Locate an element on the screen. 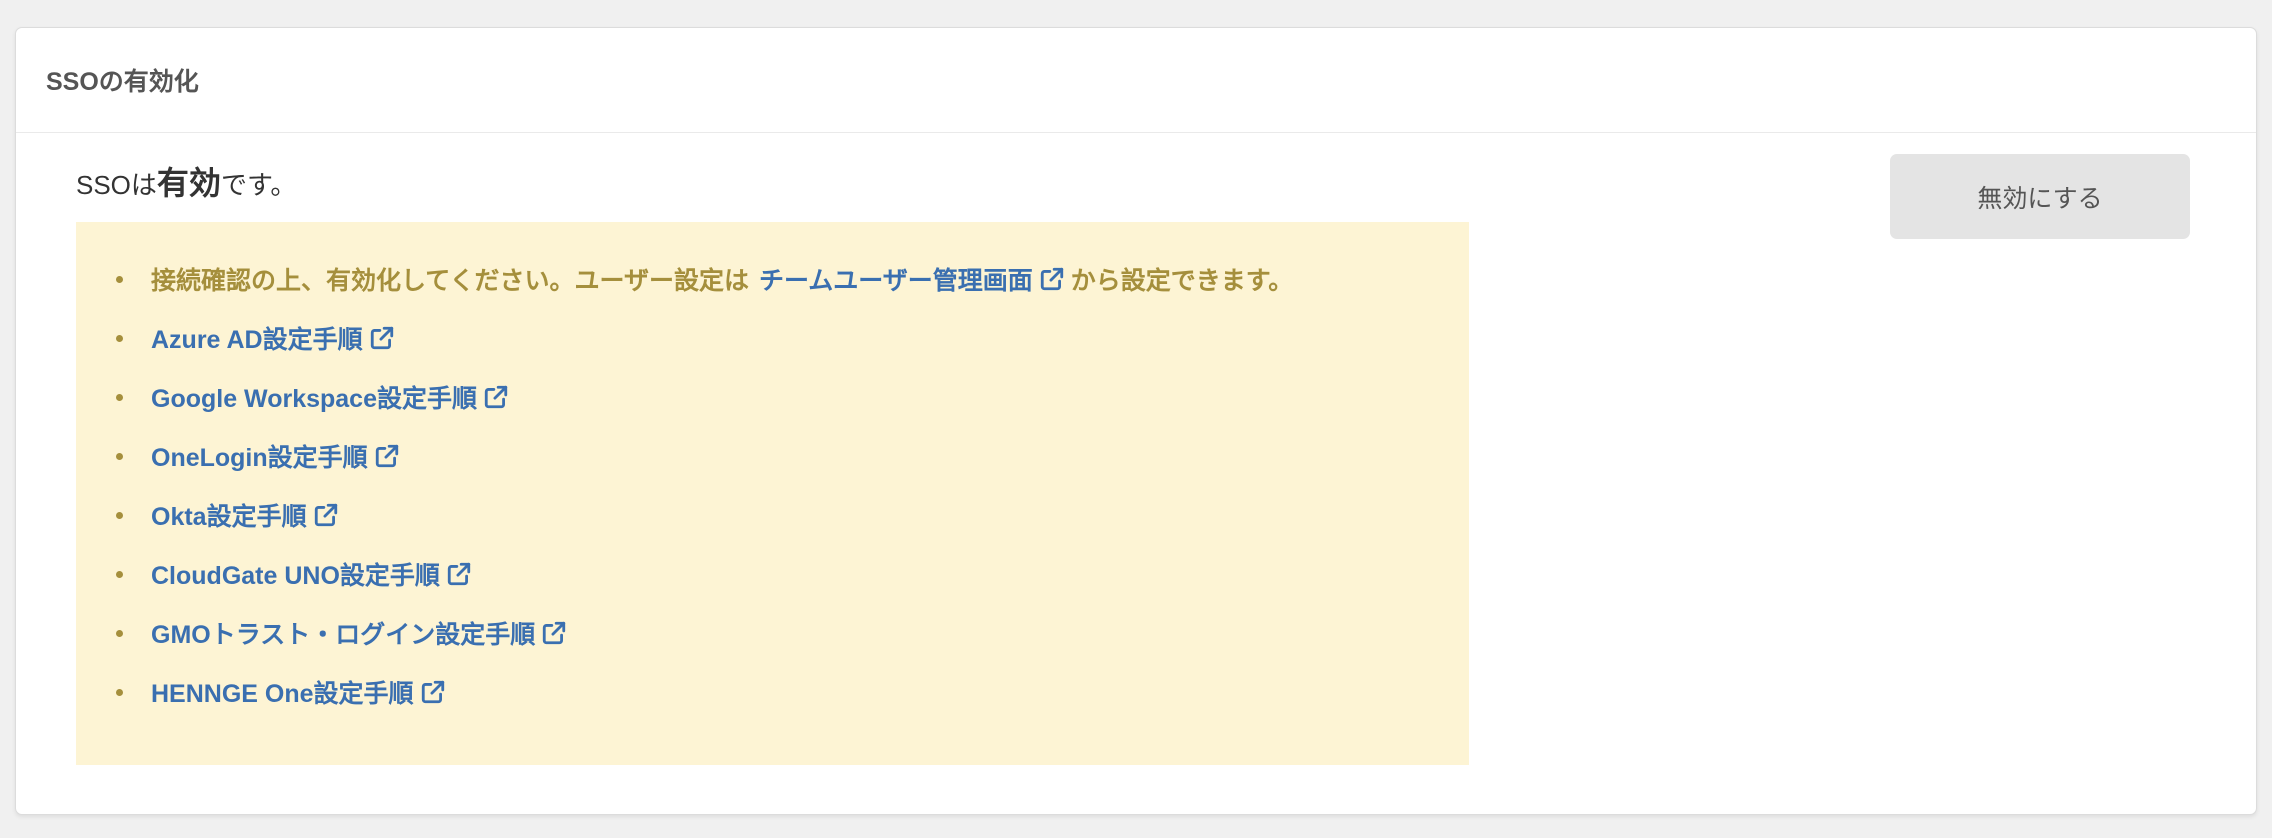 This screenshot has height=838, width=2272. sso-status: SSOは有効です。 is located at coordinates (186, 181).